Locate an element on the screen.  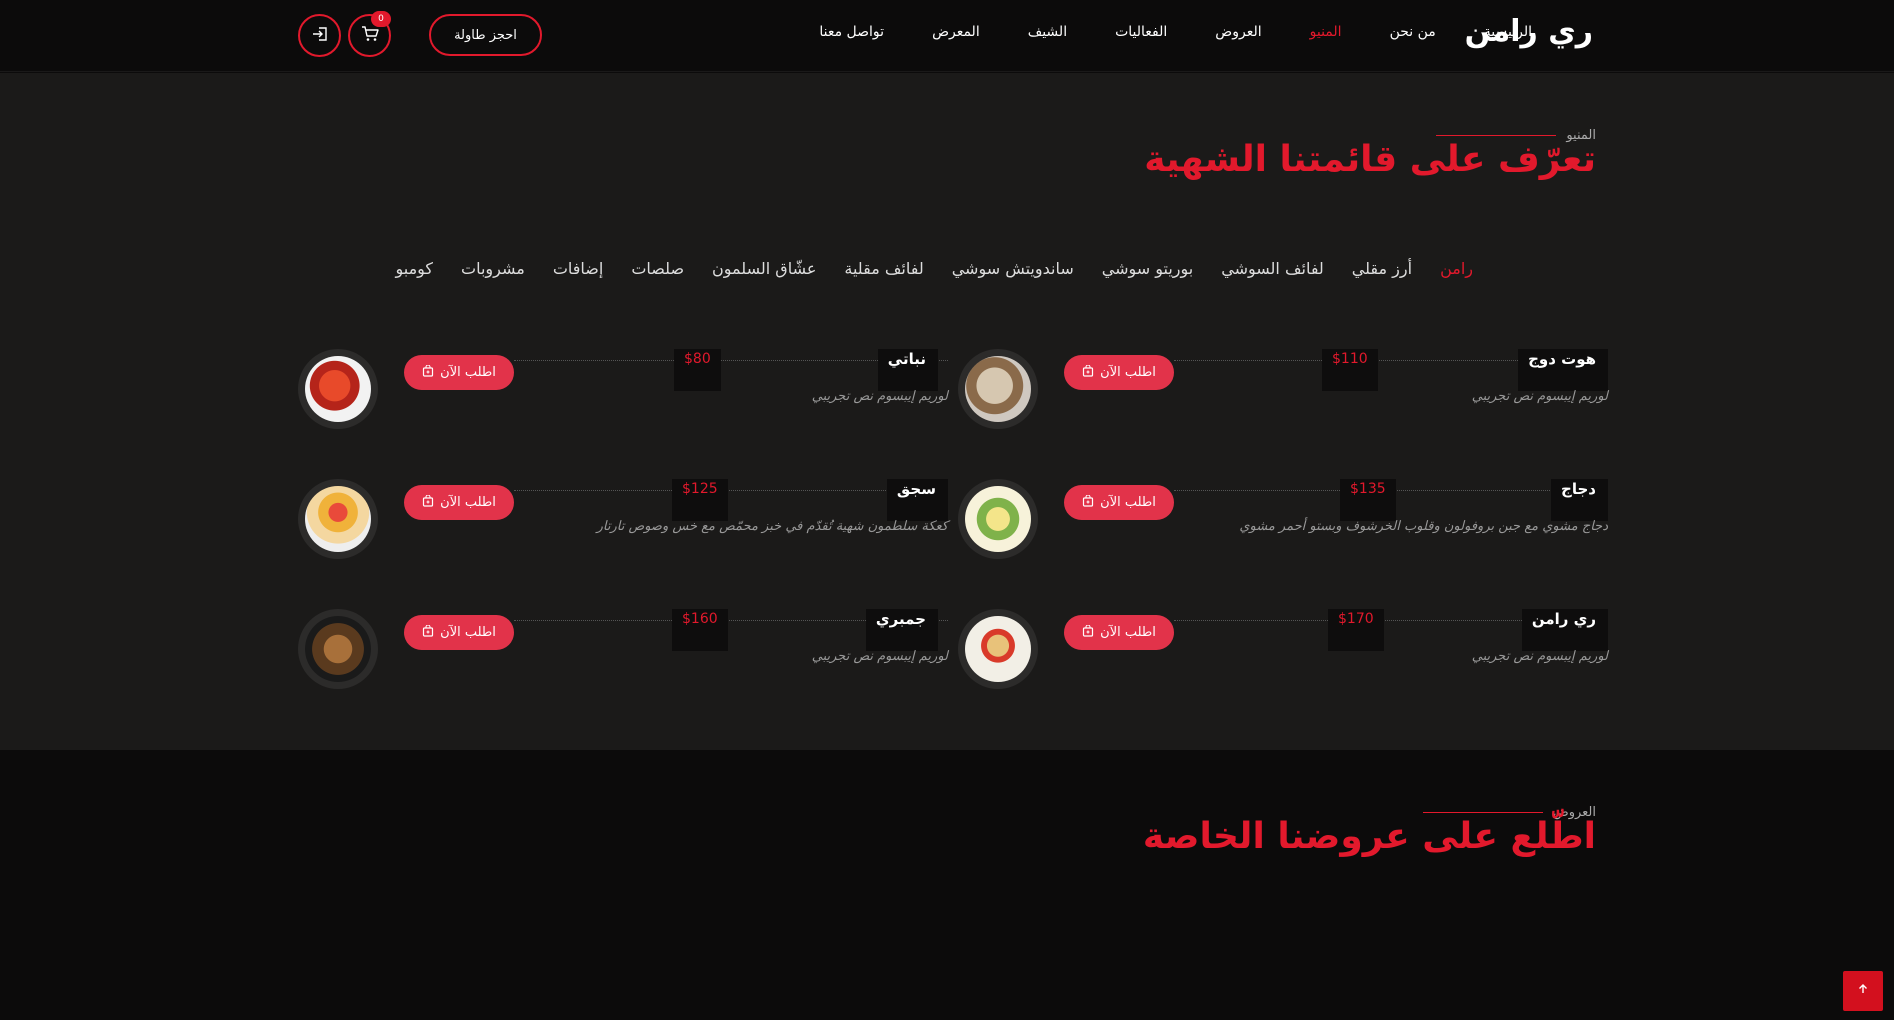
item-price: $110 is located at coordinates (1350, 370).